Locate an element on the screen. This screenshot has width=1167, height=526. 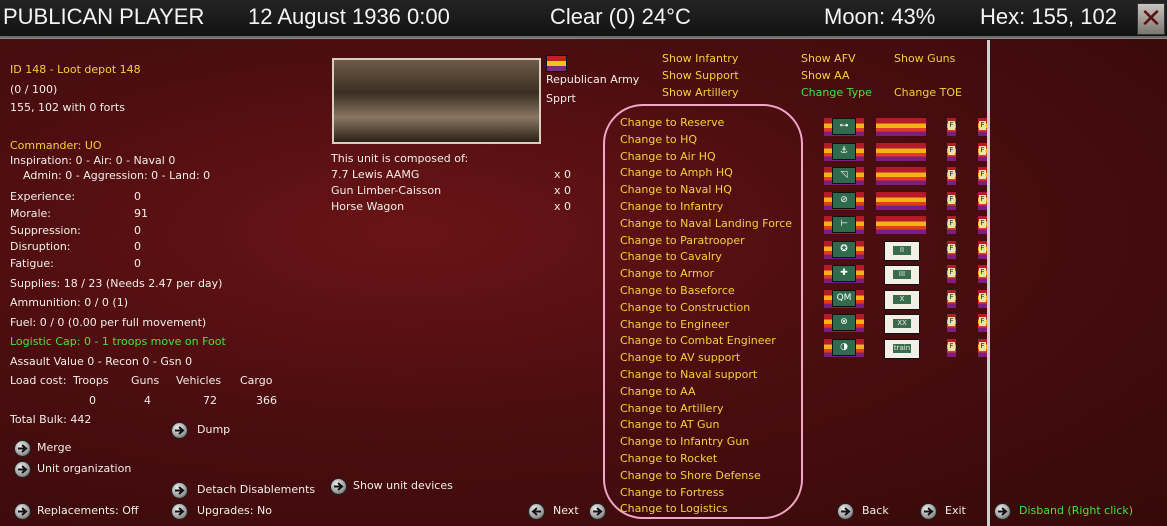
change-type-option: Change to Armor is located at coordinates (667, 273).